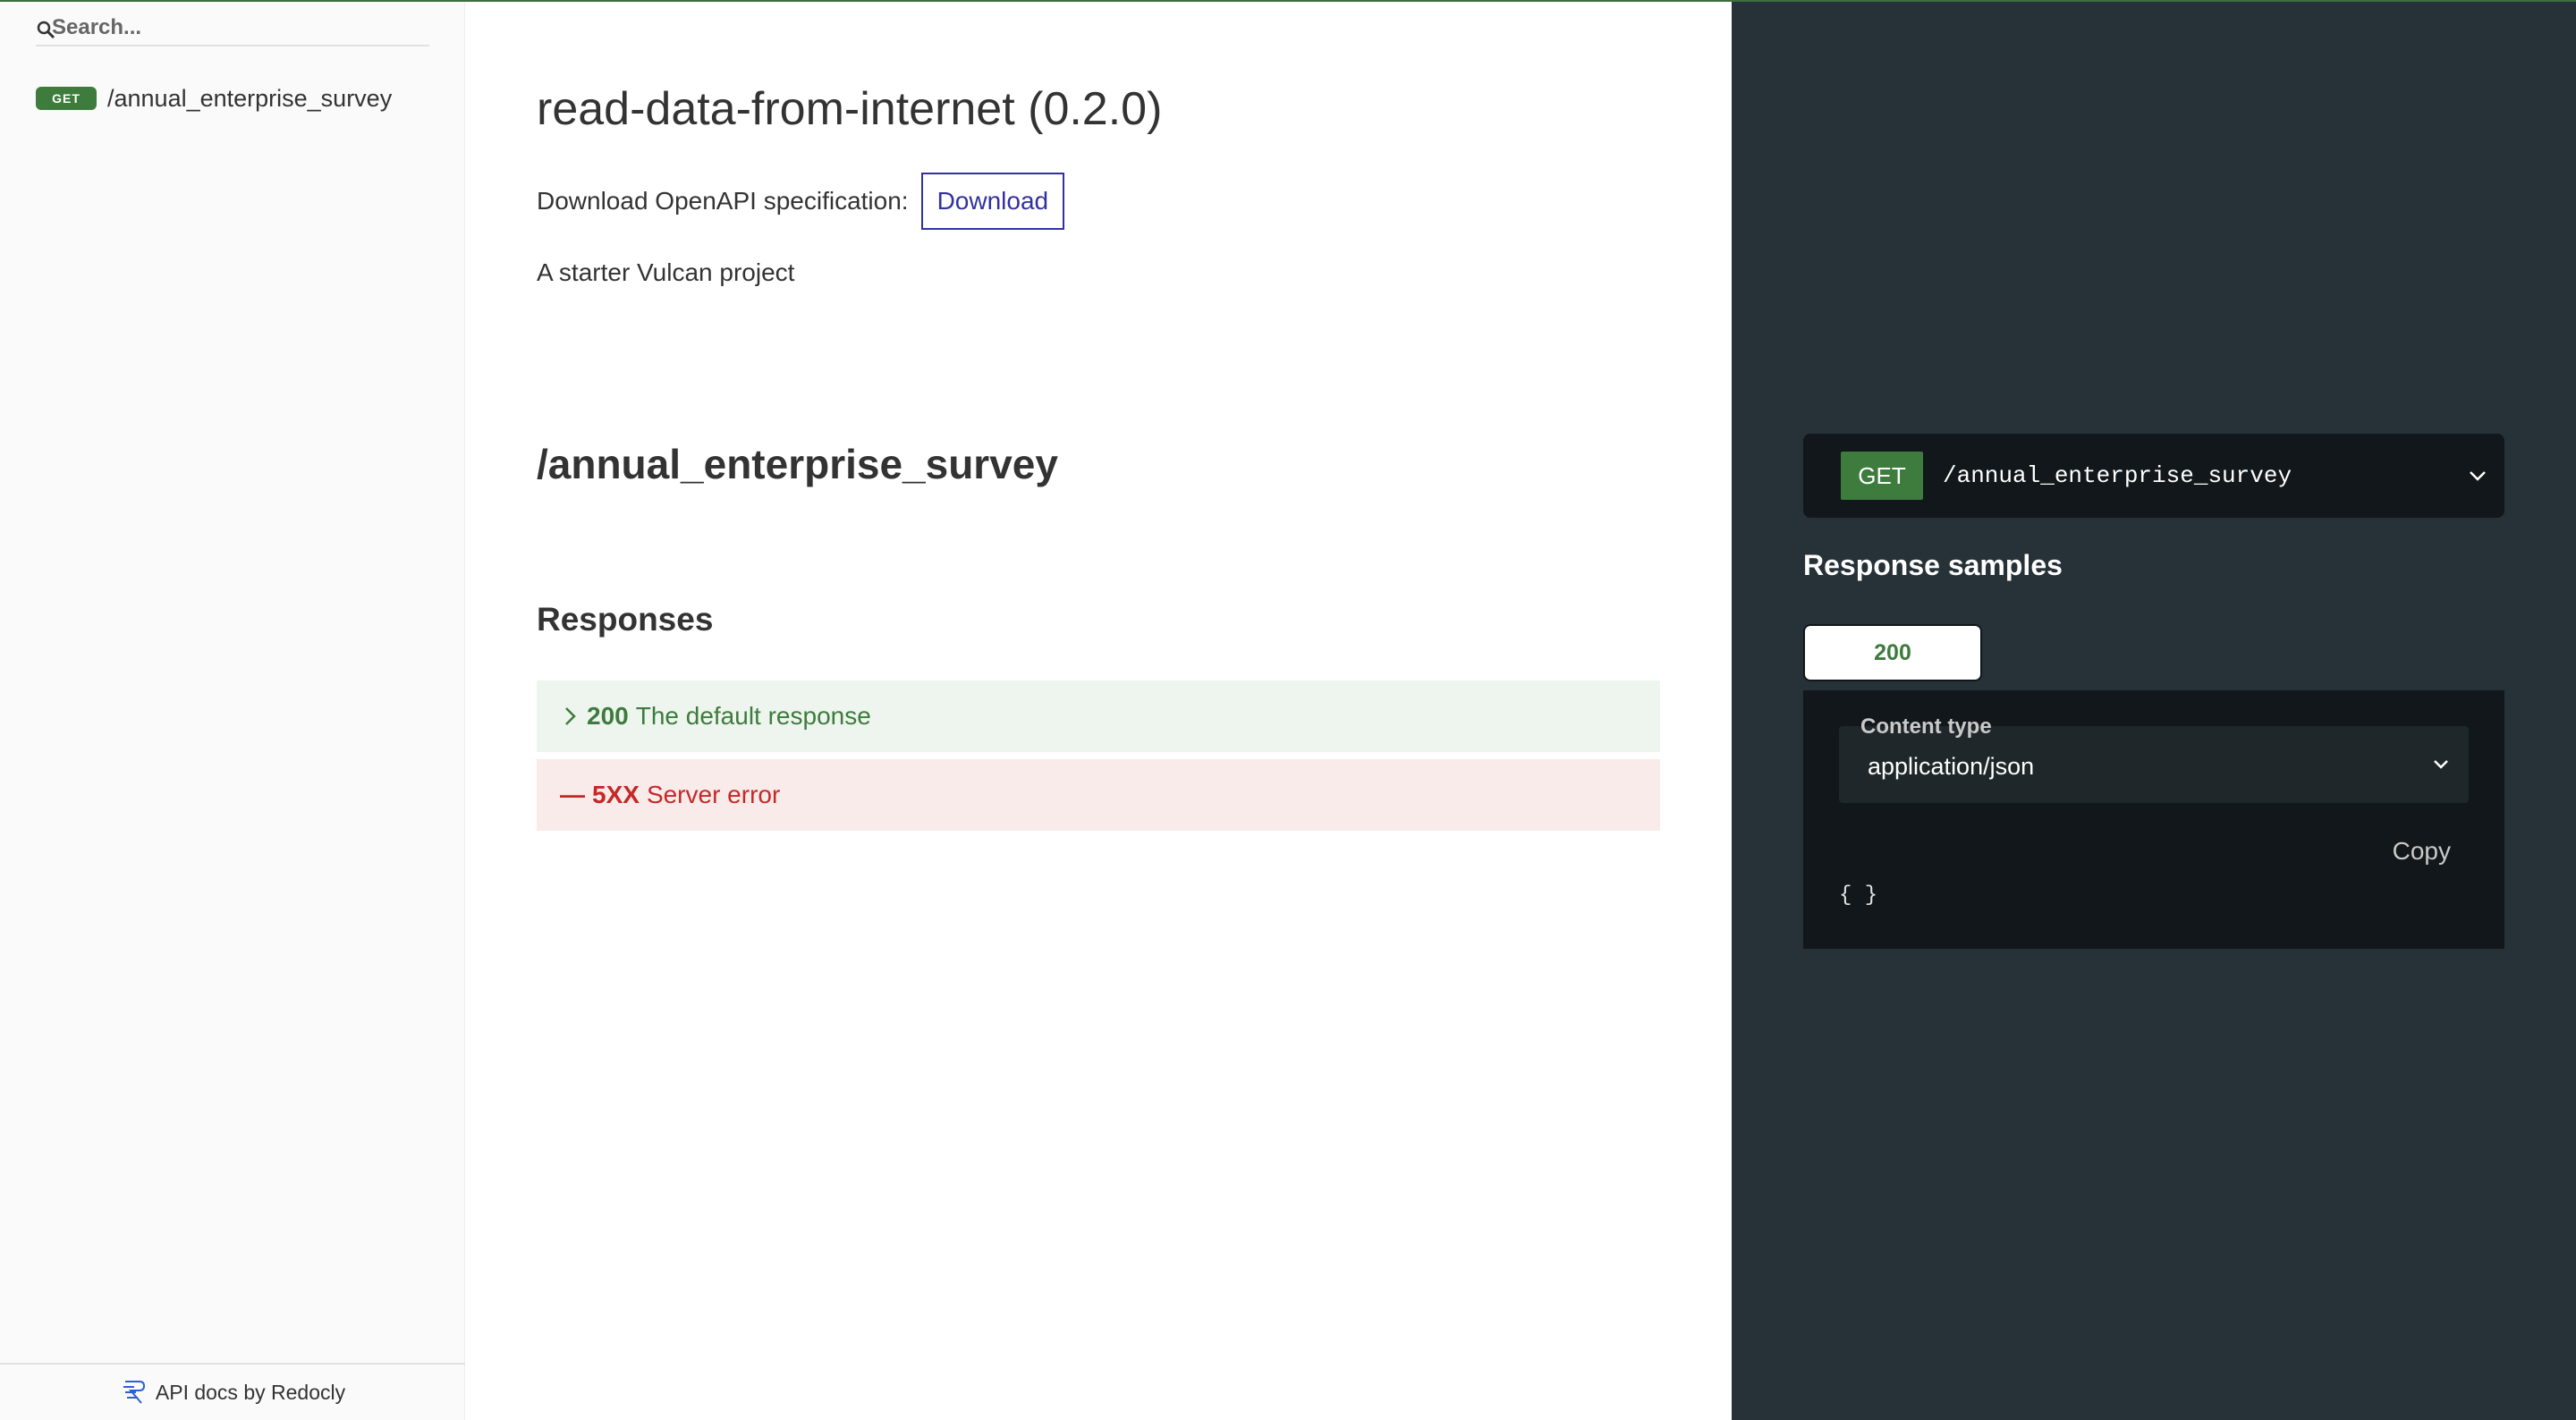 This screenshot has height=1420, width=2576. What do you see at coordinates (723, 201) in the screenshot?
I see `download-spec-label: Download OpenAPI specification:` at bounding box center [723, 201].